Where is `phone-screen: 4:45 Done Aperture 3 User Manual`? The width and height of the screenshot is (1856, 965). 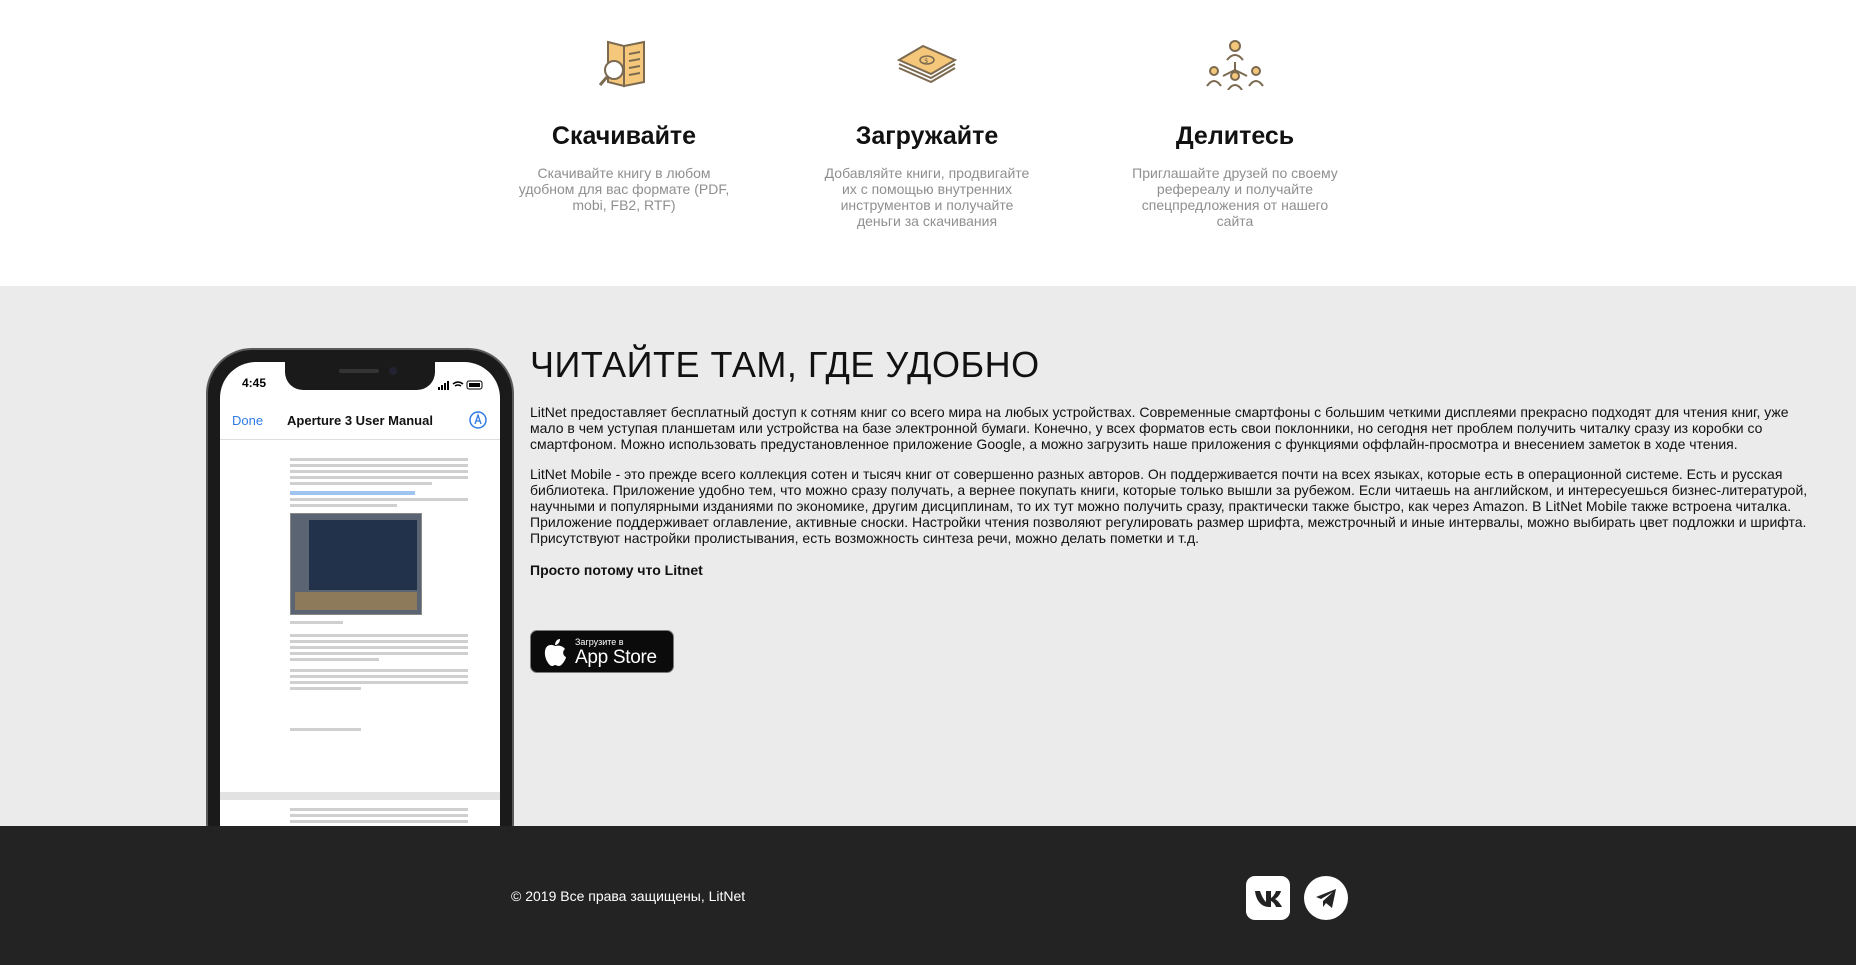 phone-screen: 4:45 Done Aperture 3 User Manual is located at coordinates (360, 594).